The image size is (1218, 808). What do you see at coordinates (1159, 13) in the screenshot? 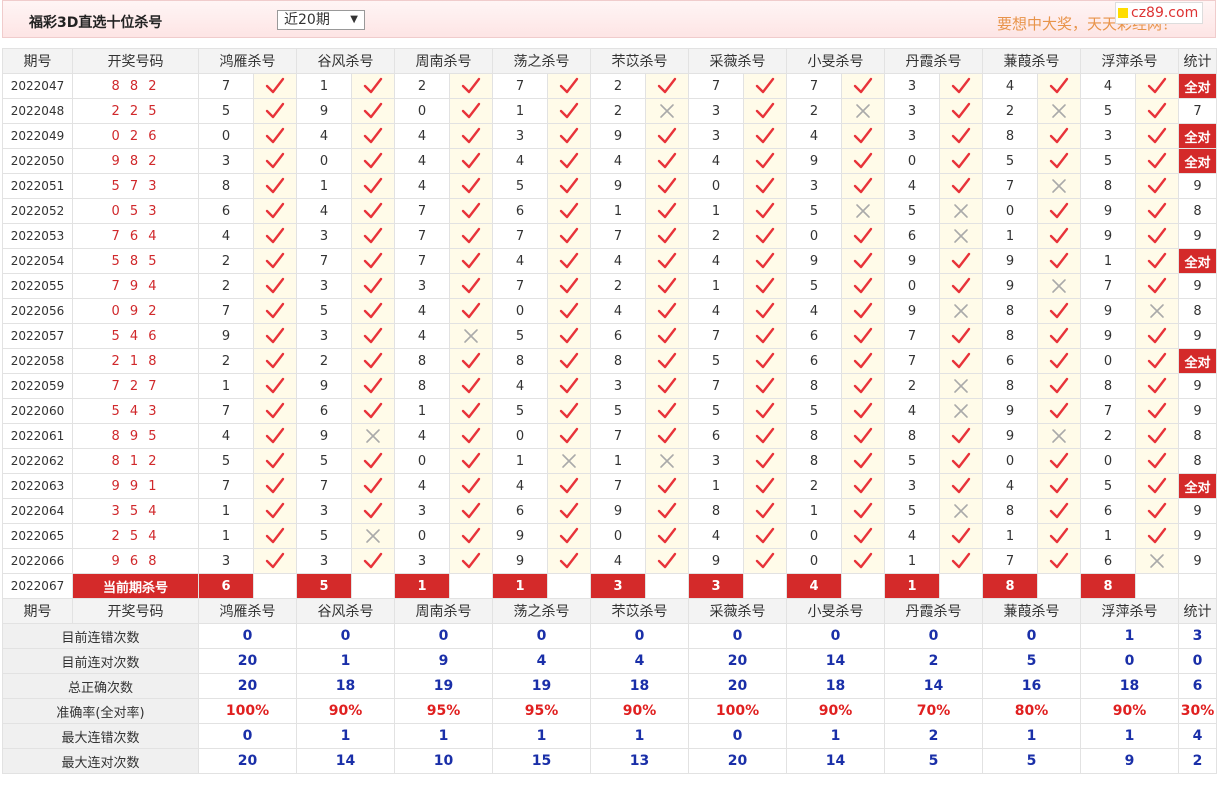
I see `brand-badge: cz89.com` at bounding box center [1159, 13].